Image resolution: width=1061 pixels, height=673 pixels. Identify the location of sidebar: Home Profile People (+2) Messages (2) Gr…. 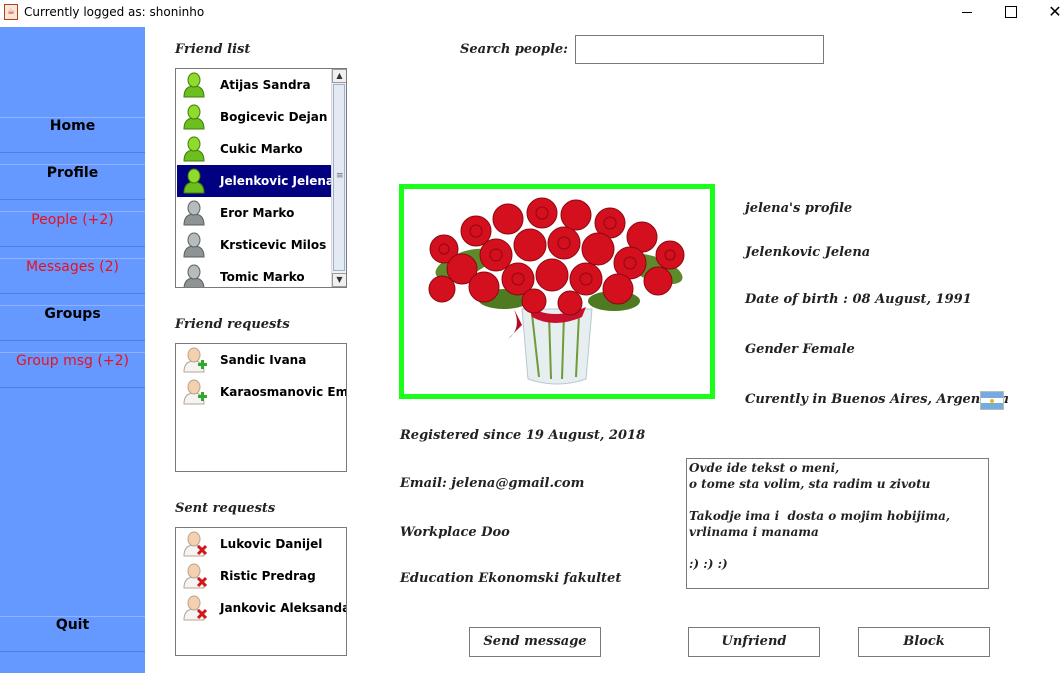
(72, 350).